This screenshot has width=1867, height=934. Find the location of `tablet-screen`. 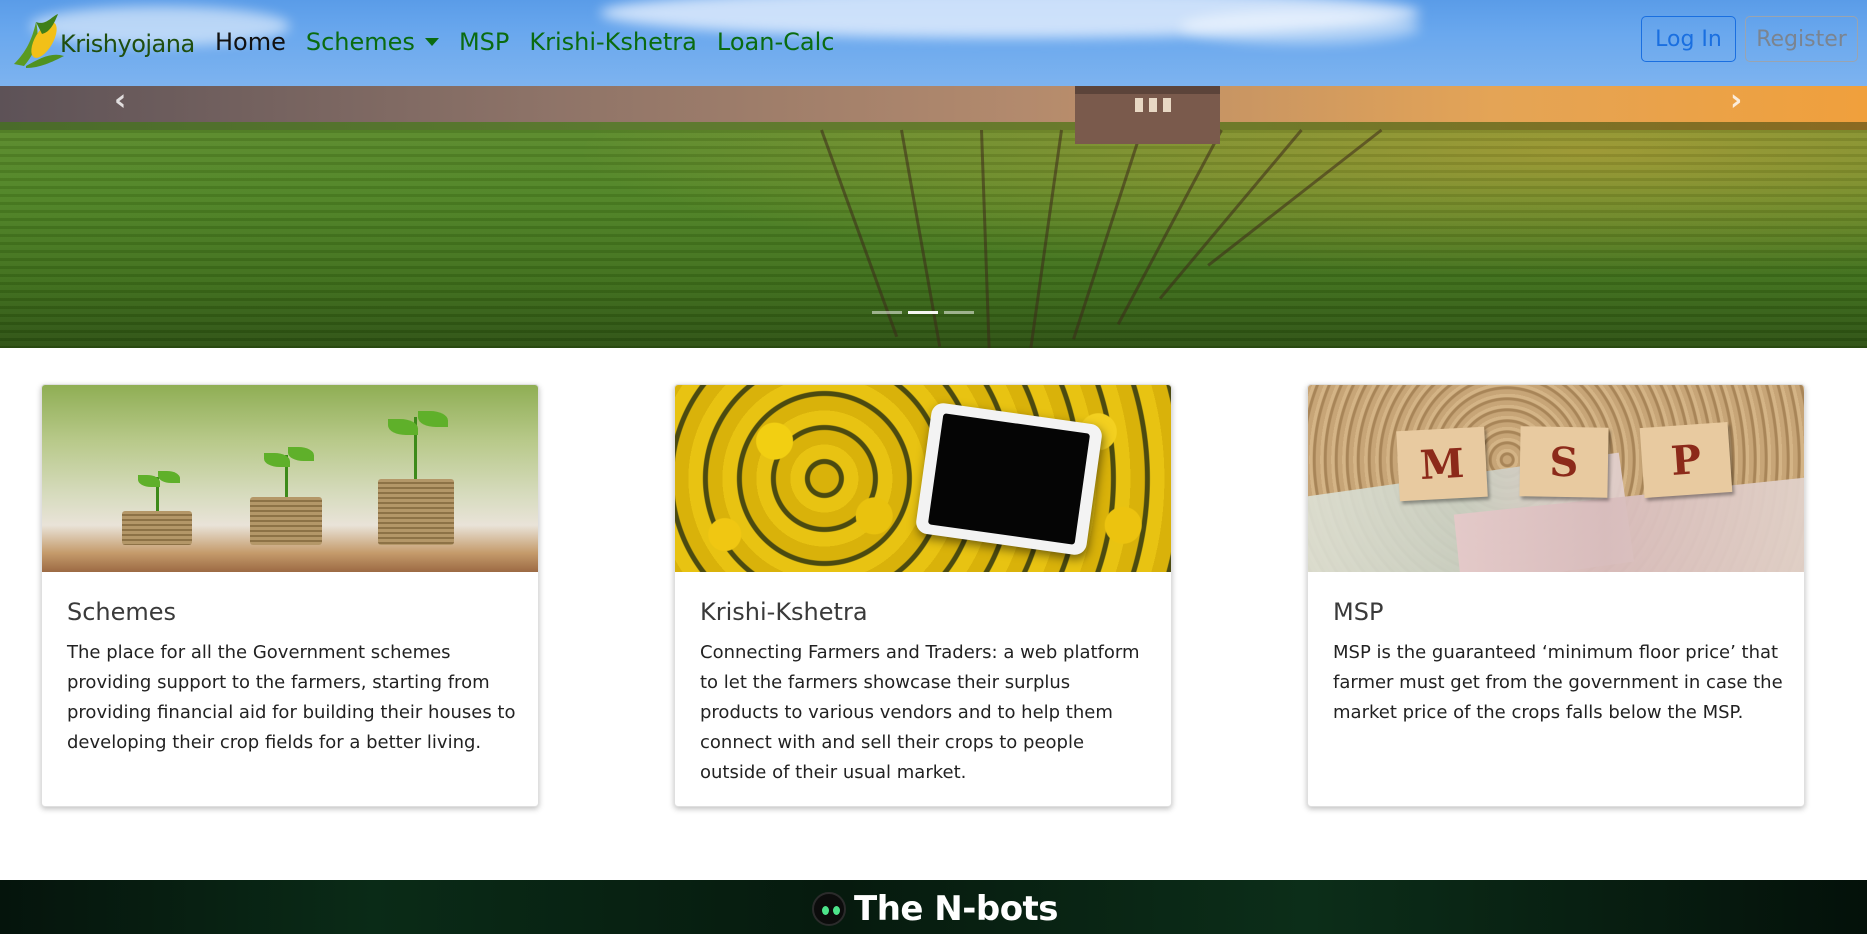

tablet-screen is located at coordinates (1009, 479).